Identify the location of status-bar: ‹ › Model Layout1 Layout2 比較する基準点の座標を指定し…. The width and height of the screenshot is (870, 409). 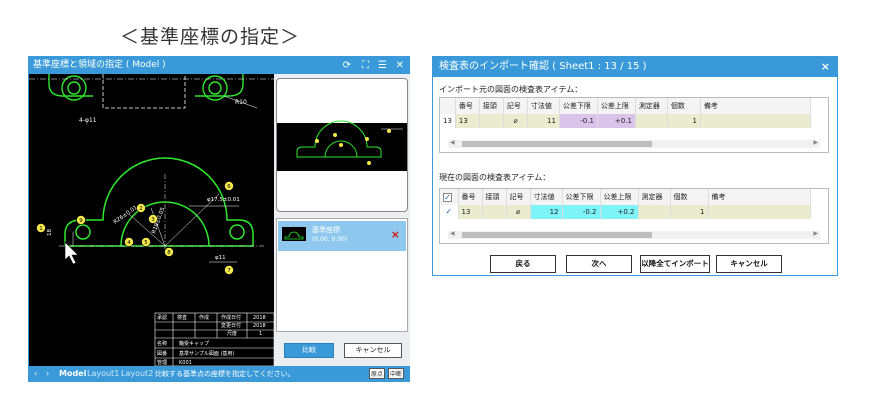
(219, 374).